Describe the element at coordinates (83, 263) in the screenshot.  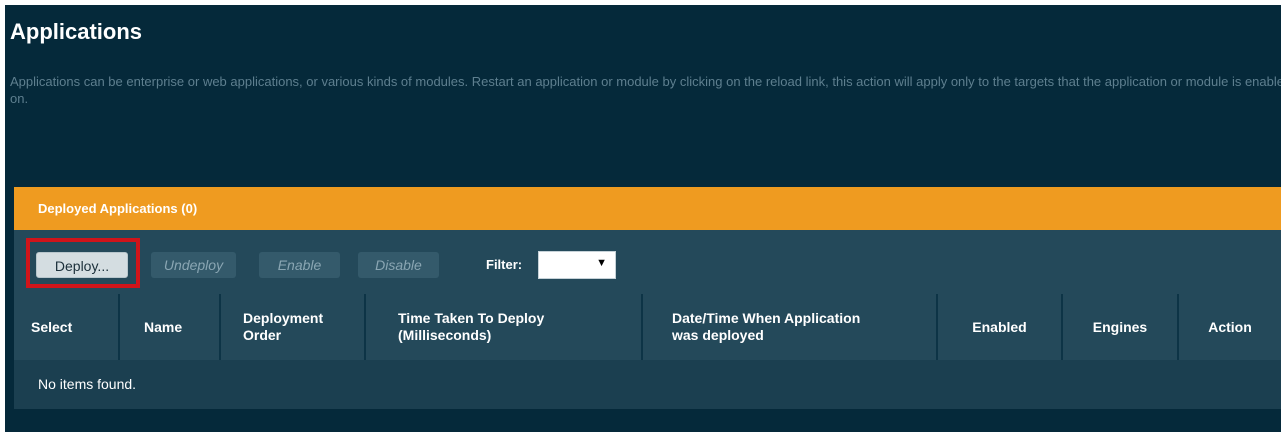
I see `highlight-box` at that location.